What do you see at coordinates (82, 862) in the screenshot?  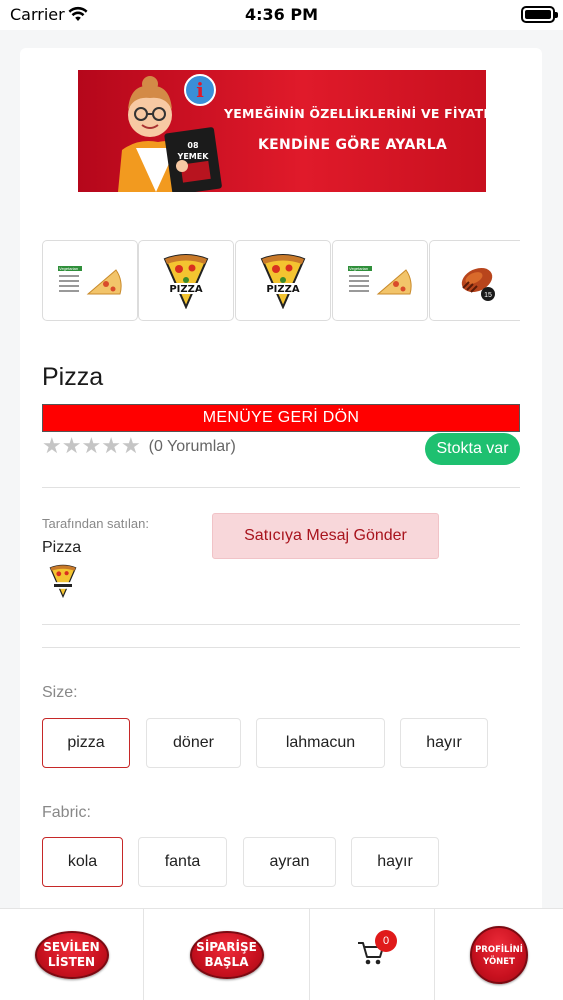 I see `fabric-option-kola: kola` at bounding box center [82, 862].